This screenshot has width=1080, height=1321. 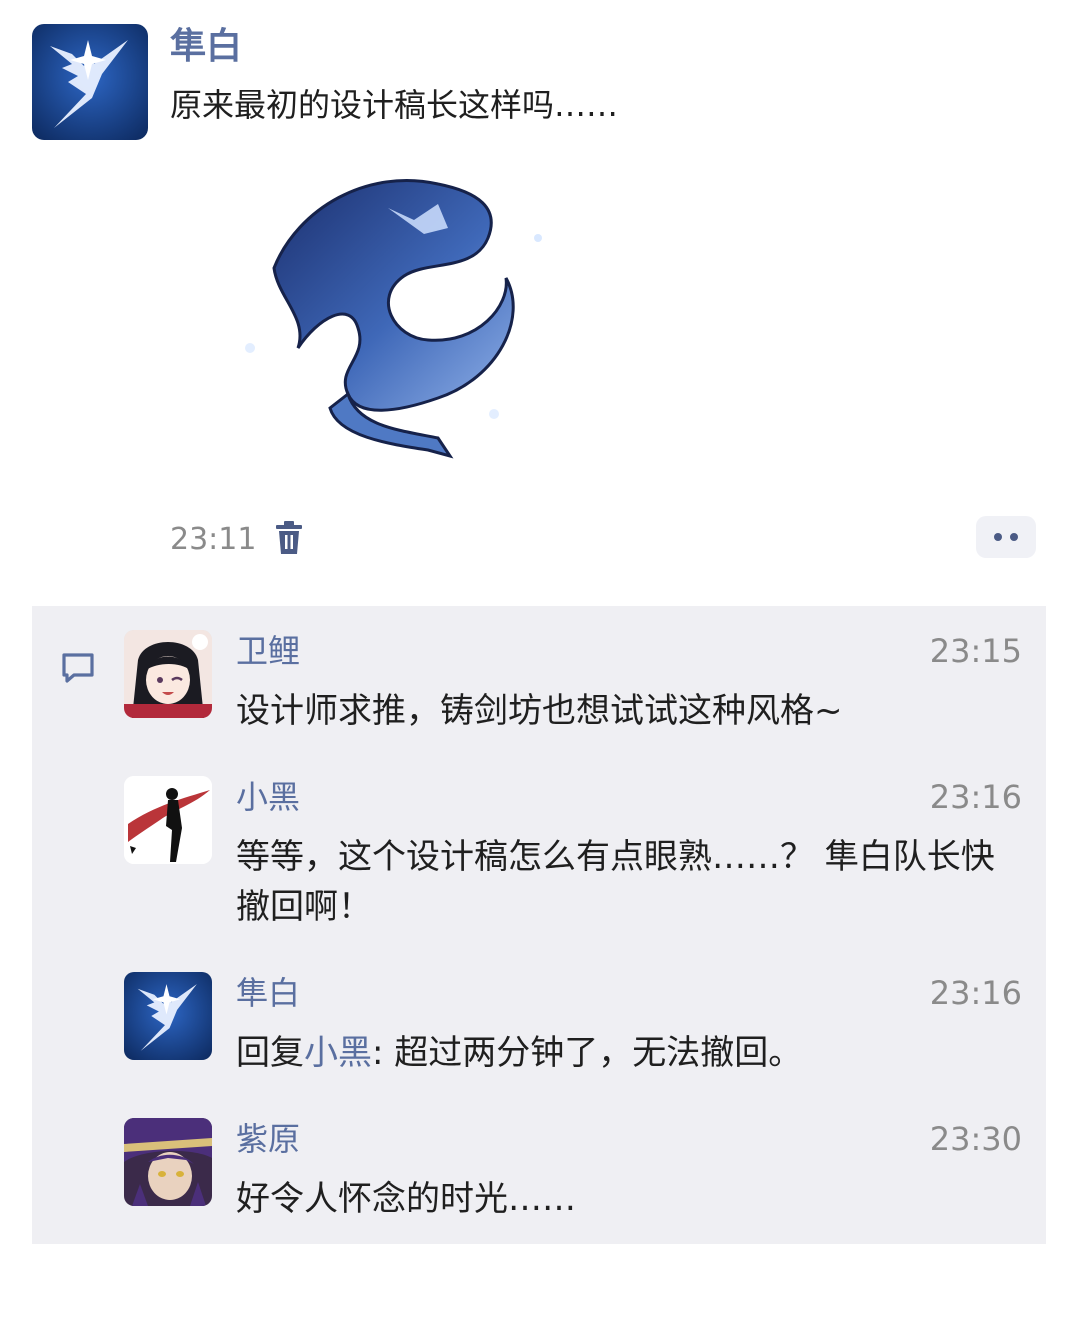 What do you see at coordinates (393, 319) in the screenshot?
I see `blue-scarf-image-icon` at bounding box center [393, 319].